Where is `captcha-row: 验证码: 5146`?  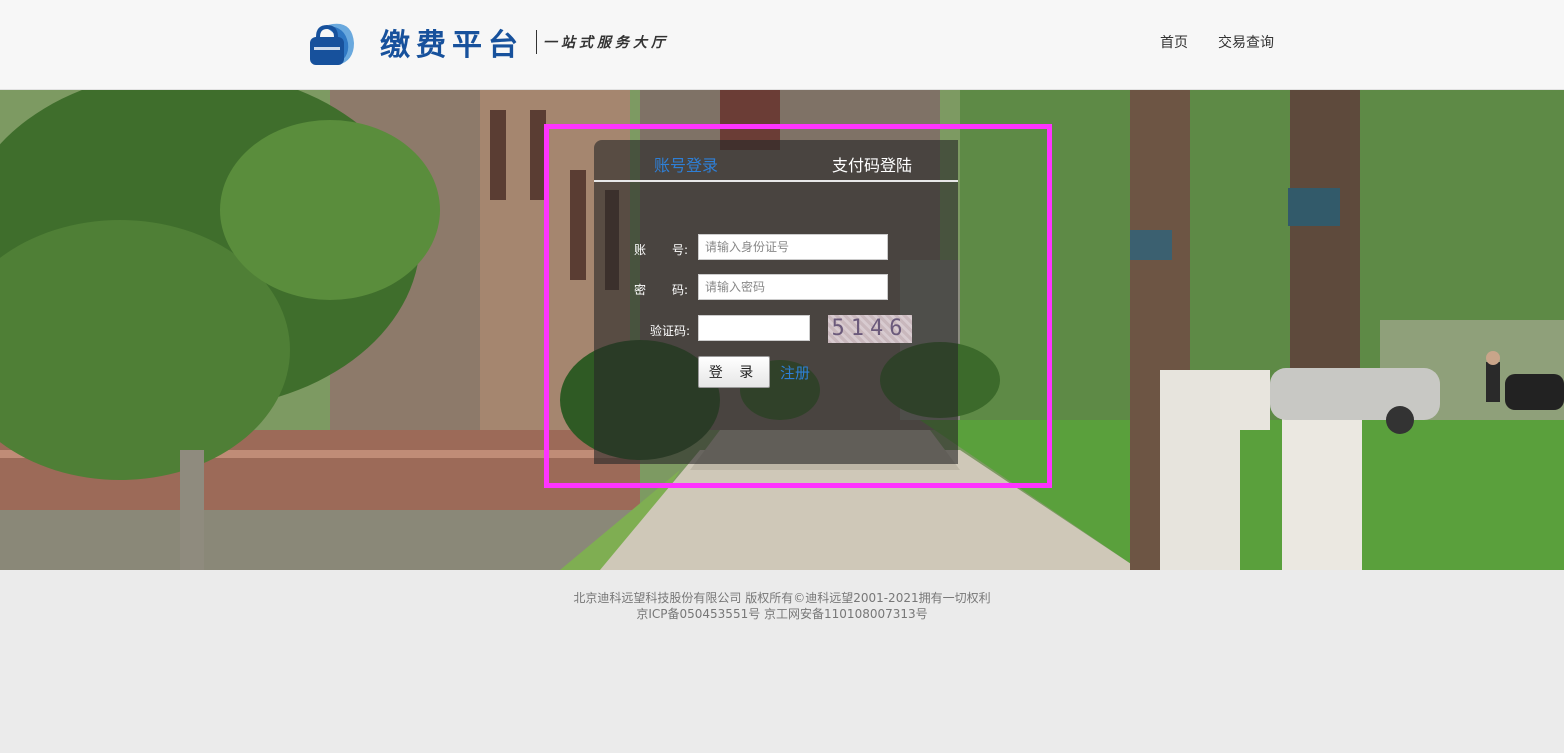 captcha-row: 验证码: 5146 is located at coordinates (776, 329).